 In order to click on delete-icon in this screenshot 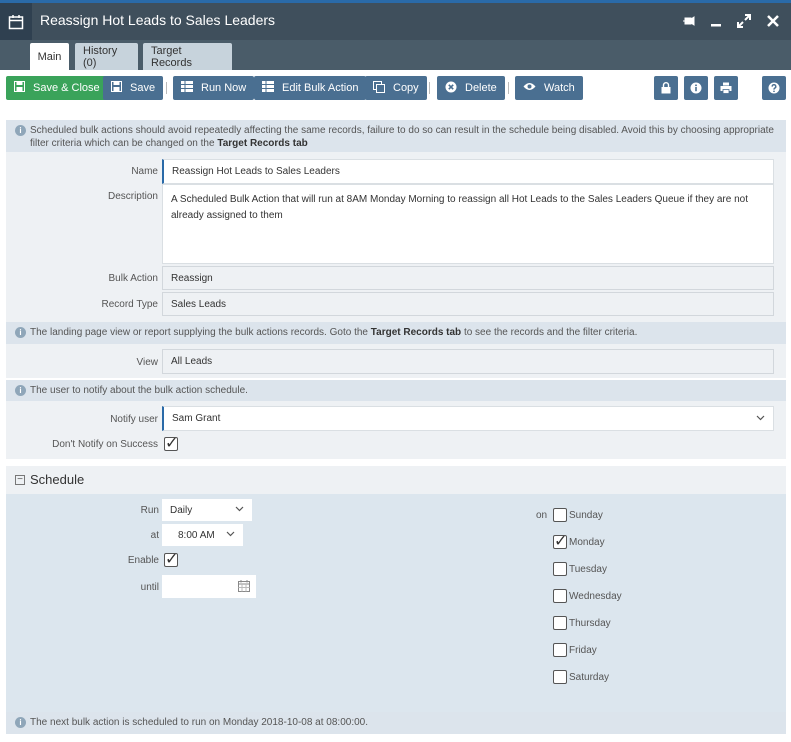, I will do `click(451, 88)`.